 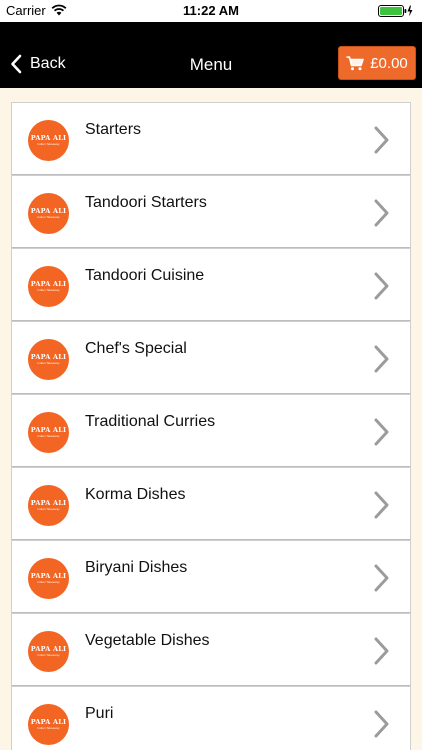 What do you see at coordinates (211, 358) in the screenshot?
I see `list-item: PAPA ALI Indian Takeaway Chef's Special` at bounding box center [211, 358].